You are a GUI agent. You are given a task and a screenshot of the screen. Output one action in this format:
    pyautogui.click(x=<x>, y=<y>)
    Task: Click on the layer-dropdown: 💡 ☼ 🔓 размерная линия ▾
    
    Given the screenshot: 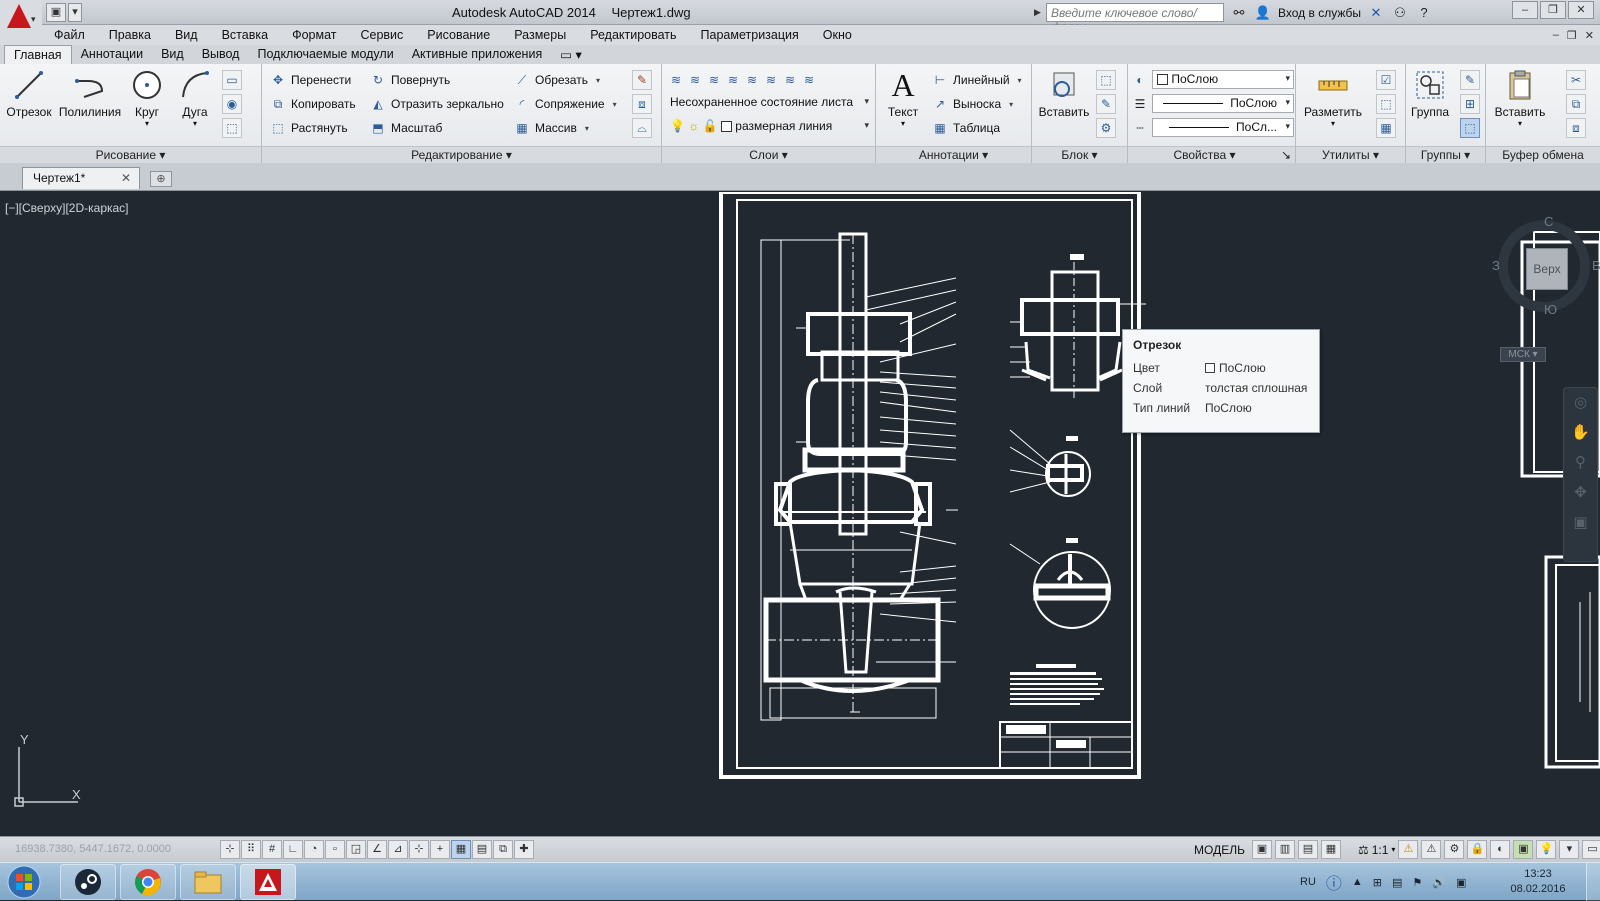 What is the action you would take?
    pyautogui.click(x=769, y=127)
    